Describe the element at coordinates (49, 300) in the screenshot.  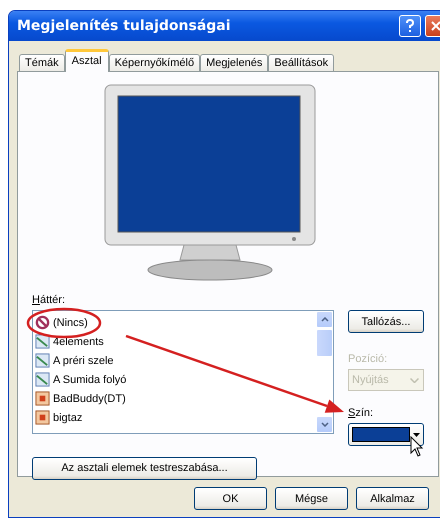
I see `background-label: Háttér:` at that location.